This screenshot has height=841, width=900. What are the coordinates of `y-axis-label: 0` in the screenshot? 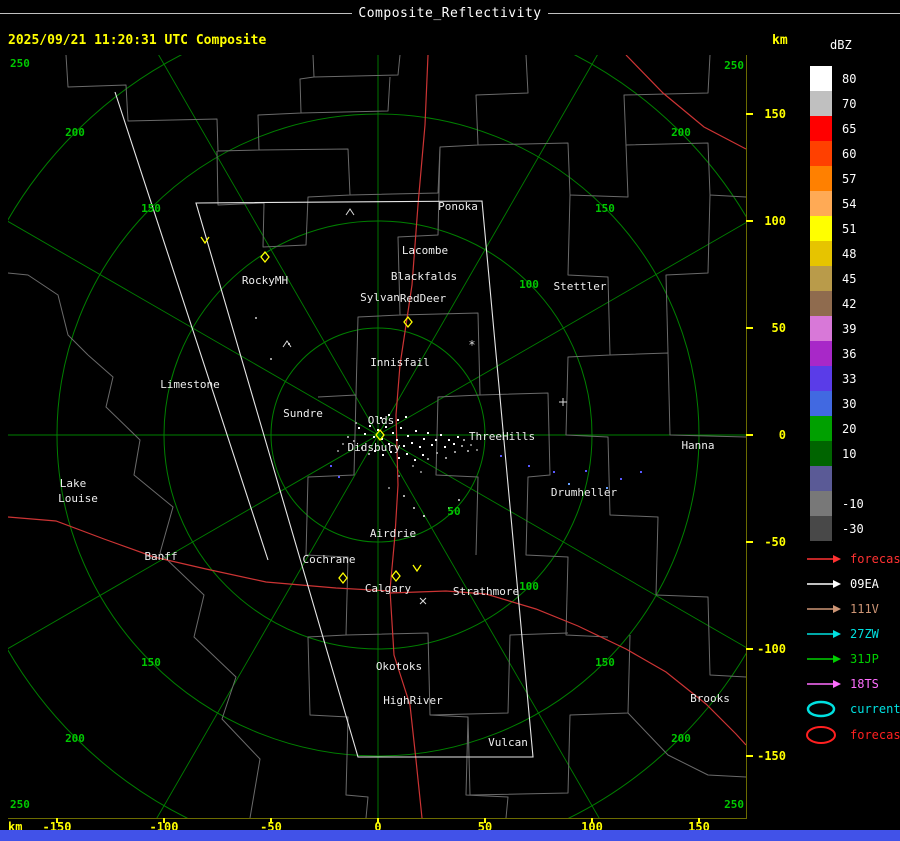 It's located at (782, 435).